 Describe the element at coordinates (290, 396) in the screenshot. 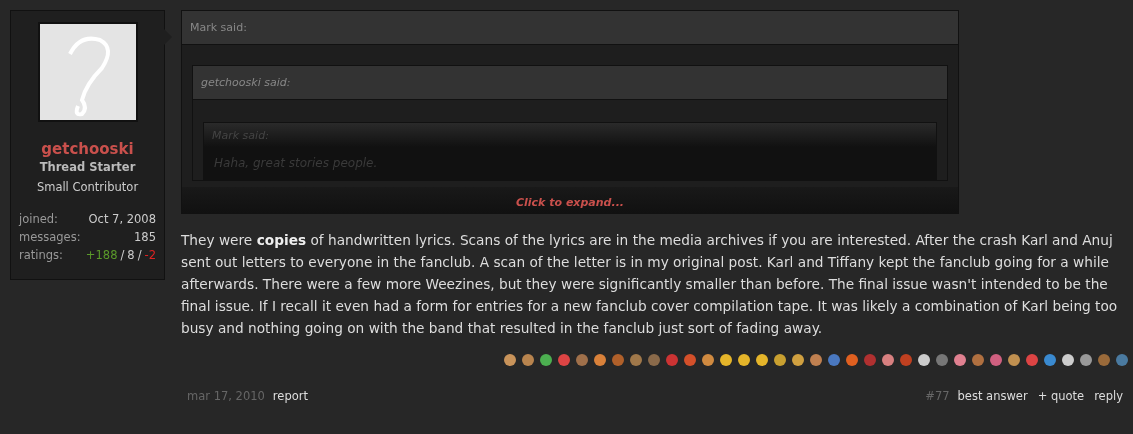

I see `report-link: report` at that location.